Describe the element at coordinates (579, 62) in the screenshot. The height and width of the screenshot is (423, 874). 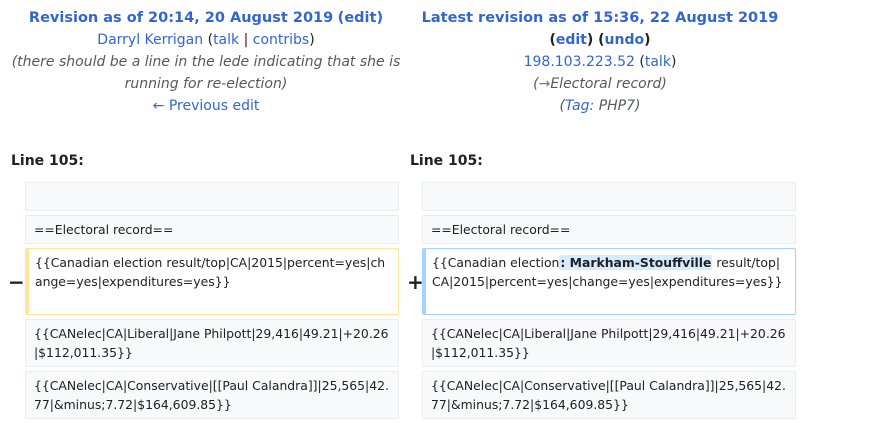
I see `ip-link: 198.103.223.52` at that location.